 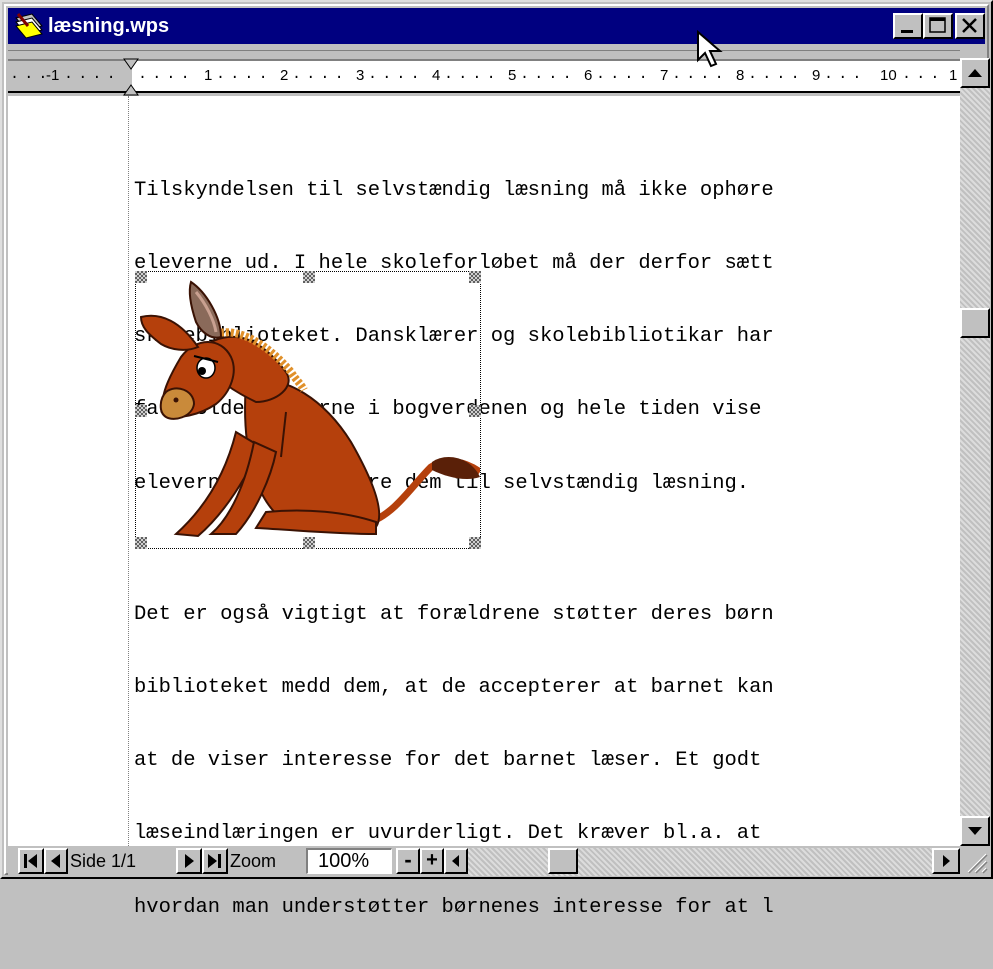 What do you see at coordinates (975, 323) in the screenshot?
I see `vertical-scroll-thumb` at bounding box center [975, 323].